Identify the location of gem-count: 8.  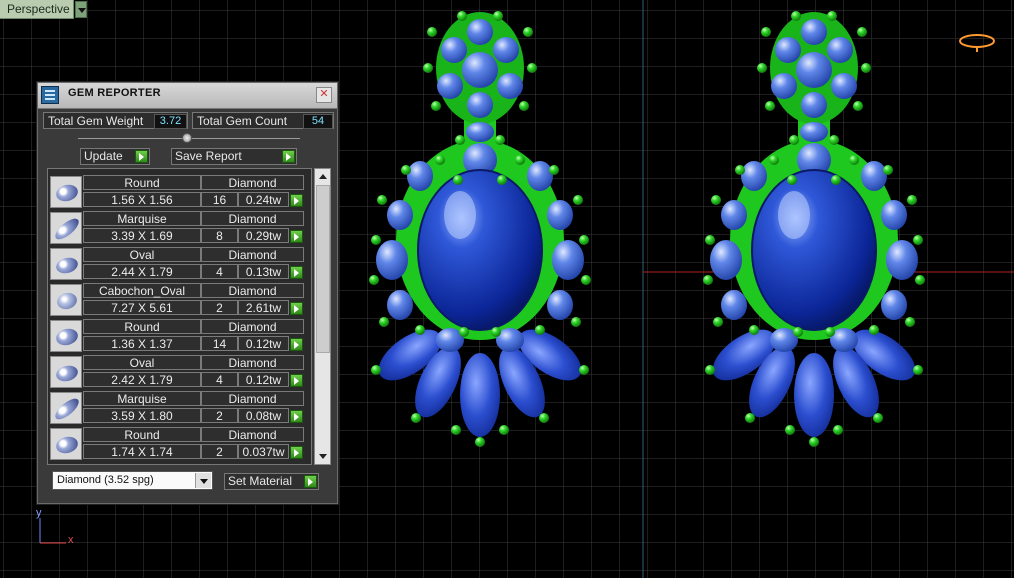
(219, 235).